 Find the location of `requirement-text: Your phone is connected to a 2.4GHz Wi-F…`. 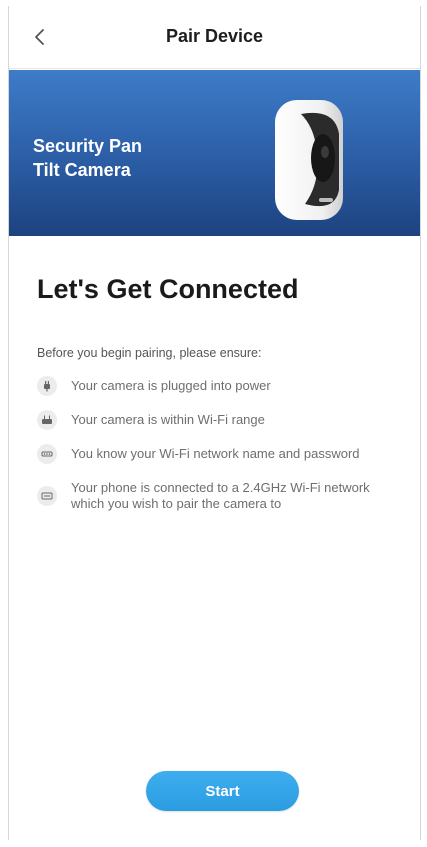

requirement-text: Your phone is connected to a 2.4GHz Wi-F… is located at coordinates (220, 495).